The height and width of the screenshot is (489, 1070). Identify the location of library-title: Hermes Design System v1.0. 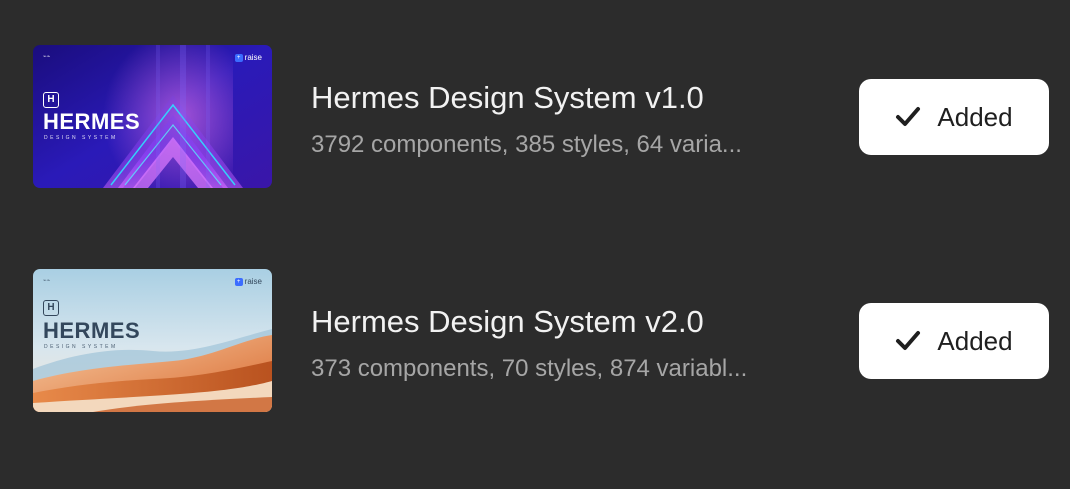
(507, 97).